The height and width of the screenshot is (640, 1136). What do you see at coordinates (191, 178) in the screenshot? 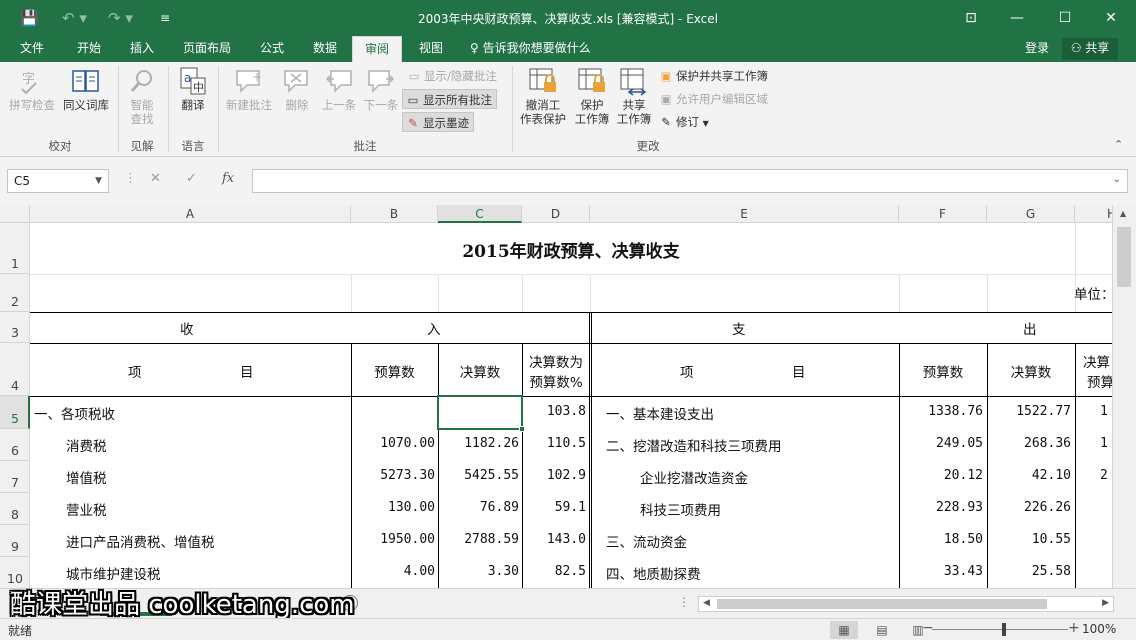
I see `enter-icon: ✓` at bounding box center [191, 178].